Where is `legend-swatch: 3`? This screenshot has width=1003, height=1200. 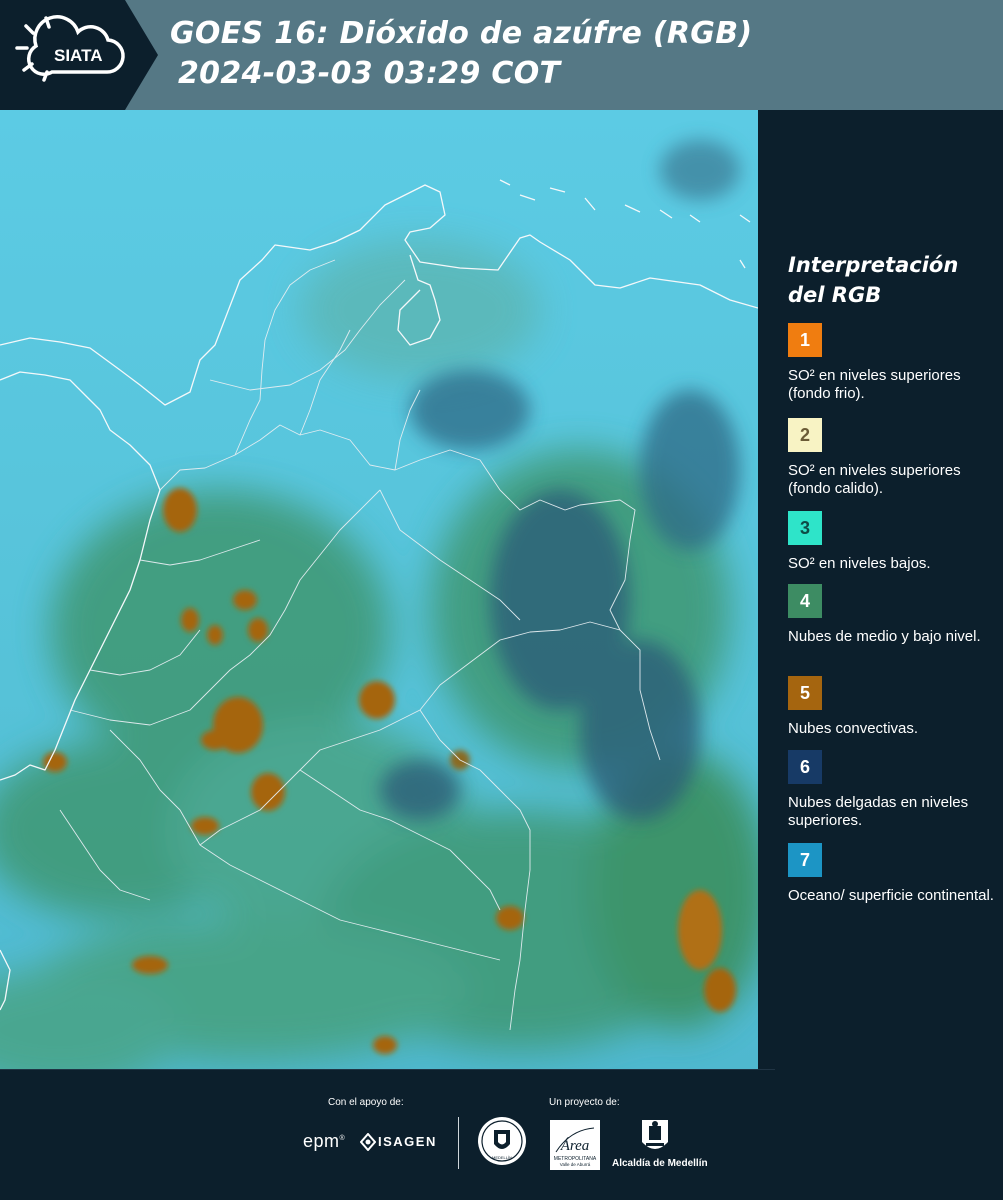
legend-swatch: 3 is located at coordinates (805, 528).